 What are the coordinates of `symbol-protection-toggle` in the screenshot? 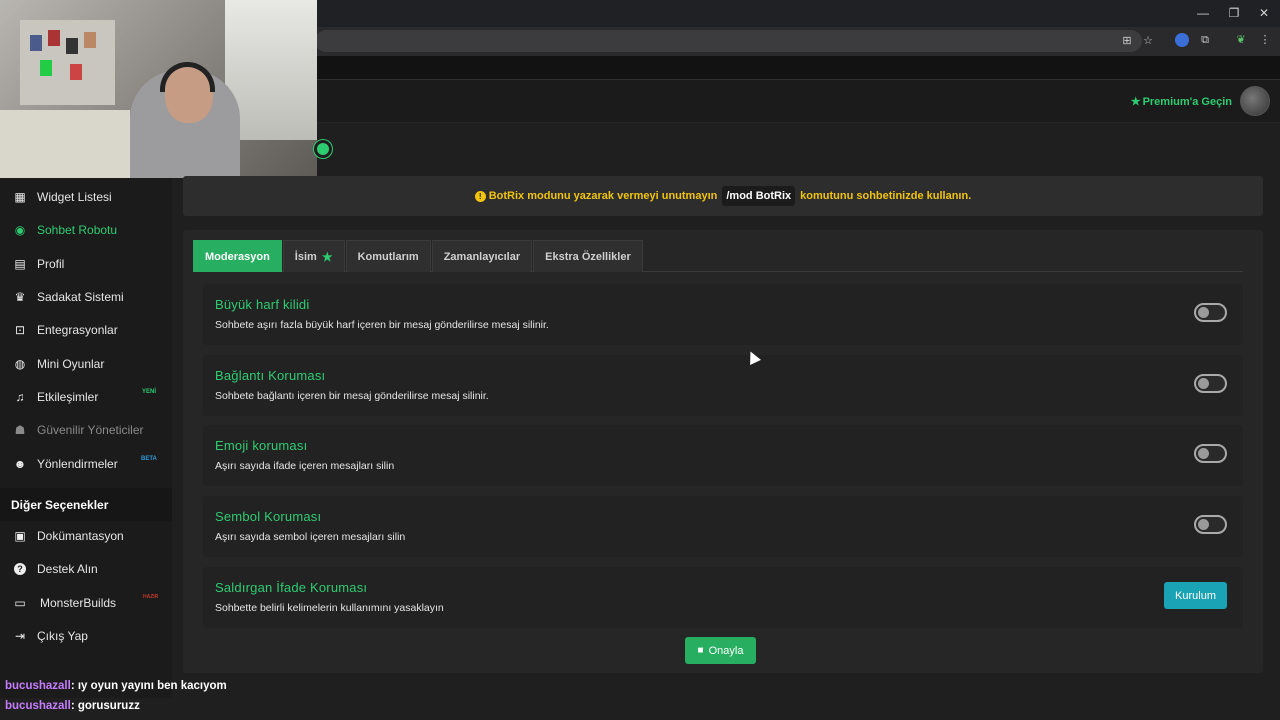 It's located at (1210, 524).